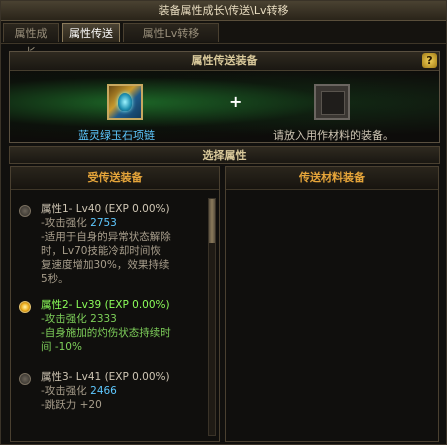  I want to click on receiving-equipment-header: 受传送装备, so click(115, 178).